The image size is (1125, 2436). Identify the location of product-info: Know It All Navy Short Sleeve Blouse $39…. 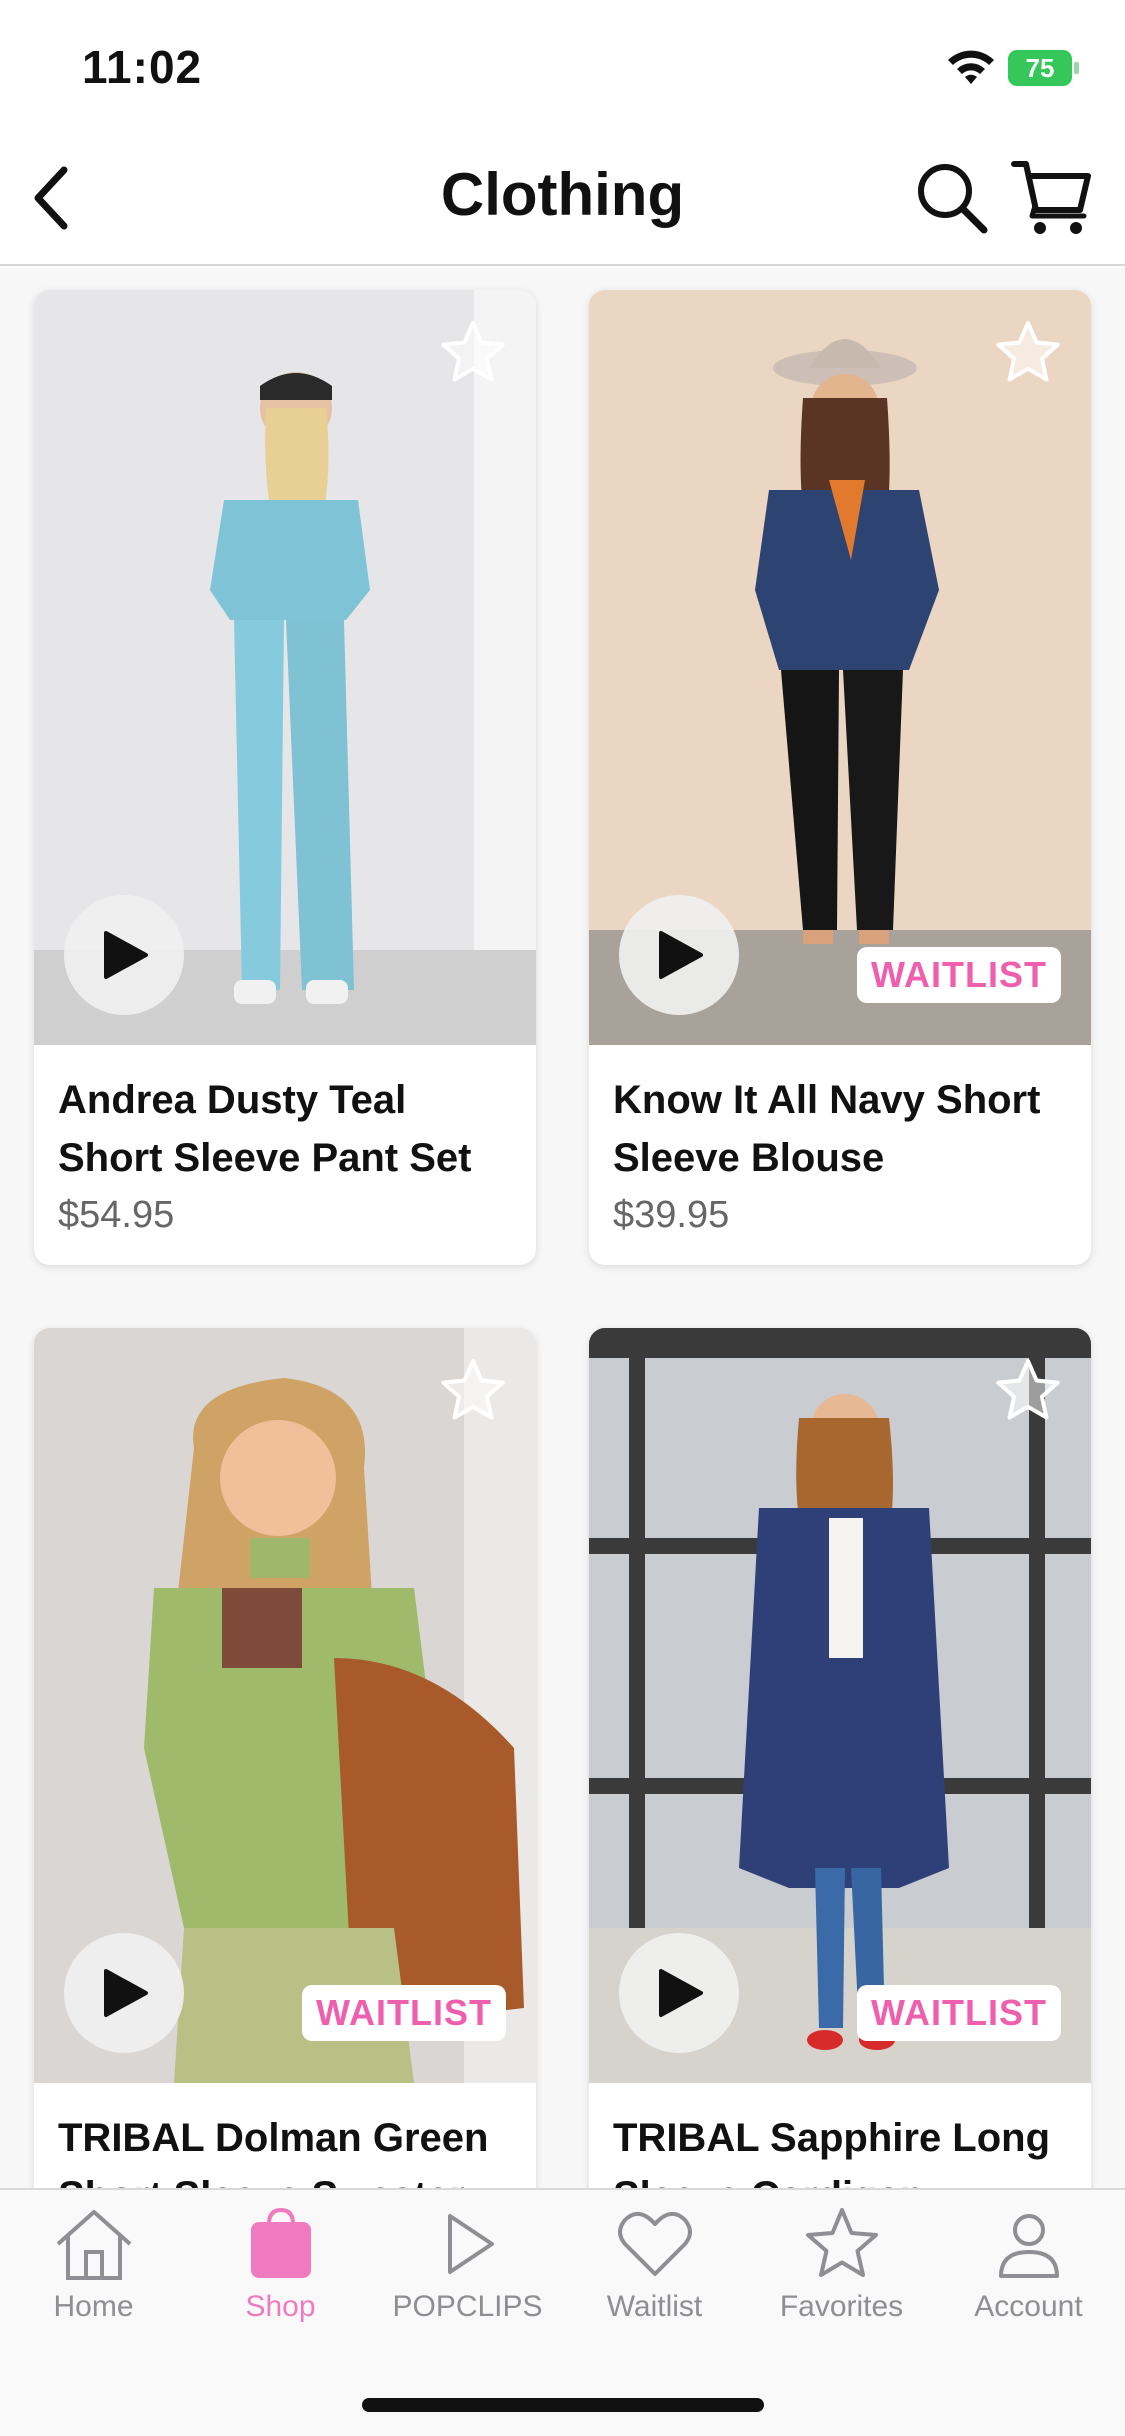
(840, 1155).